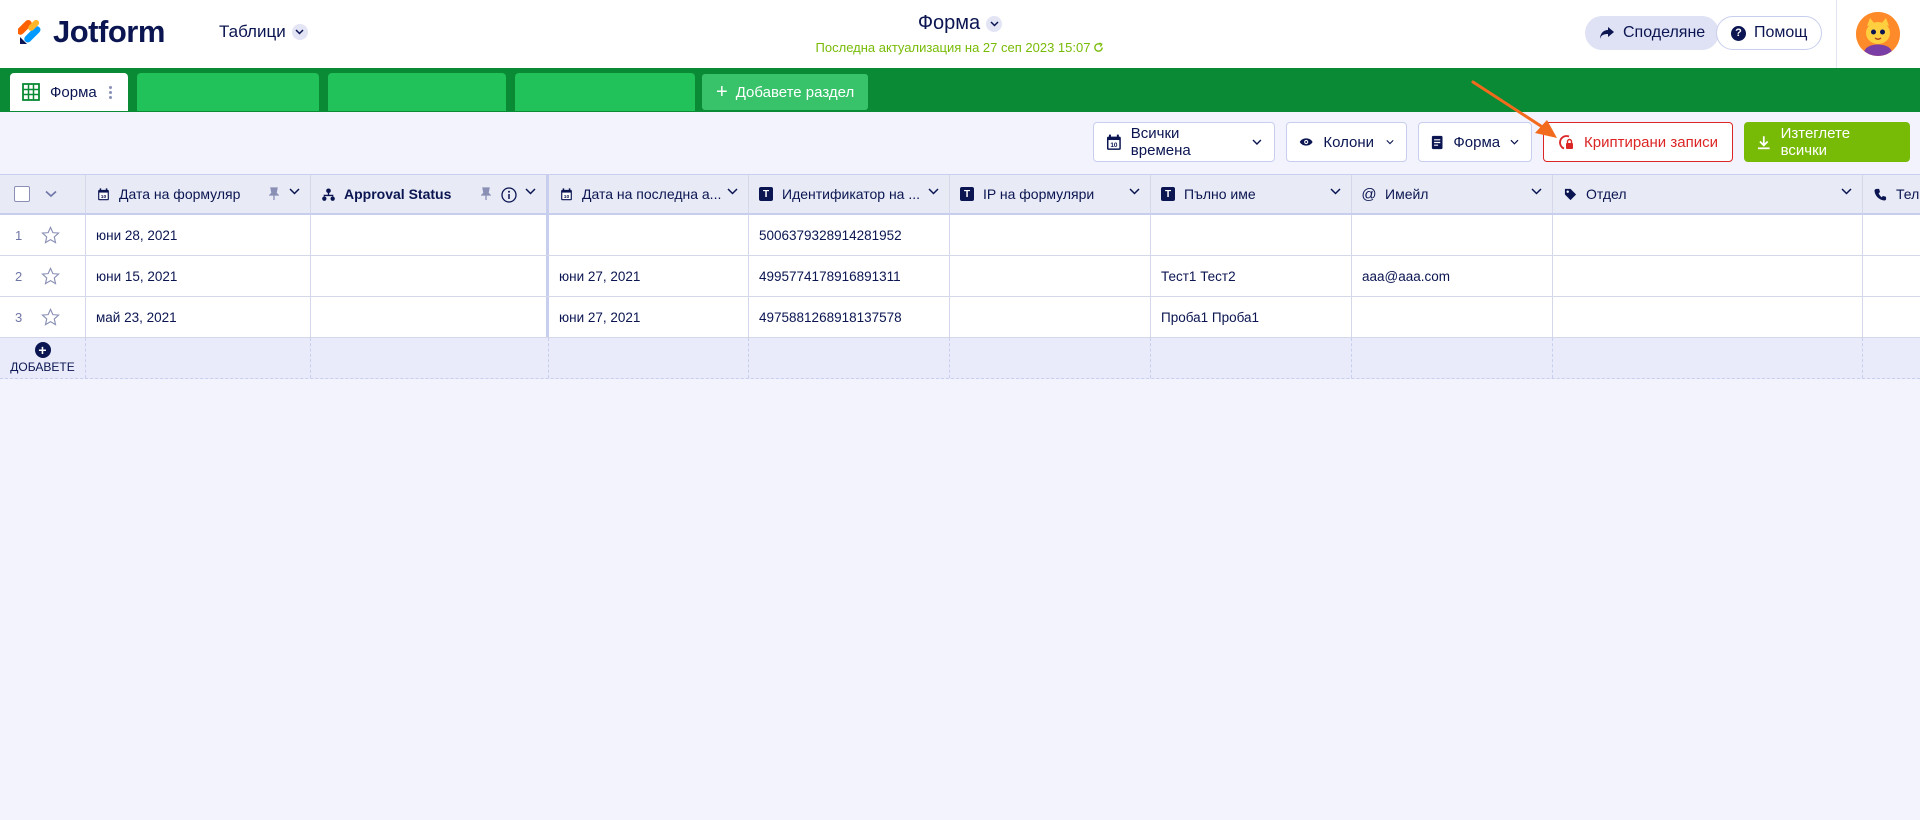 The width and height of the screenshot is (1920, 820). What do you see at coordinates (1769, 33) in the screenshot?
I see `help-button: ? Помощ` at bounding box center [1769, 33].